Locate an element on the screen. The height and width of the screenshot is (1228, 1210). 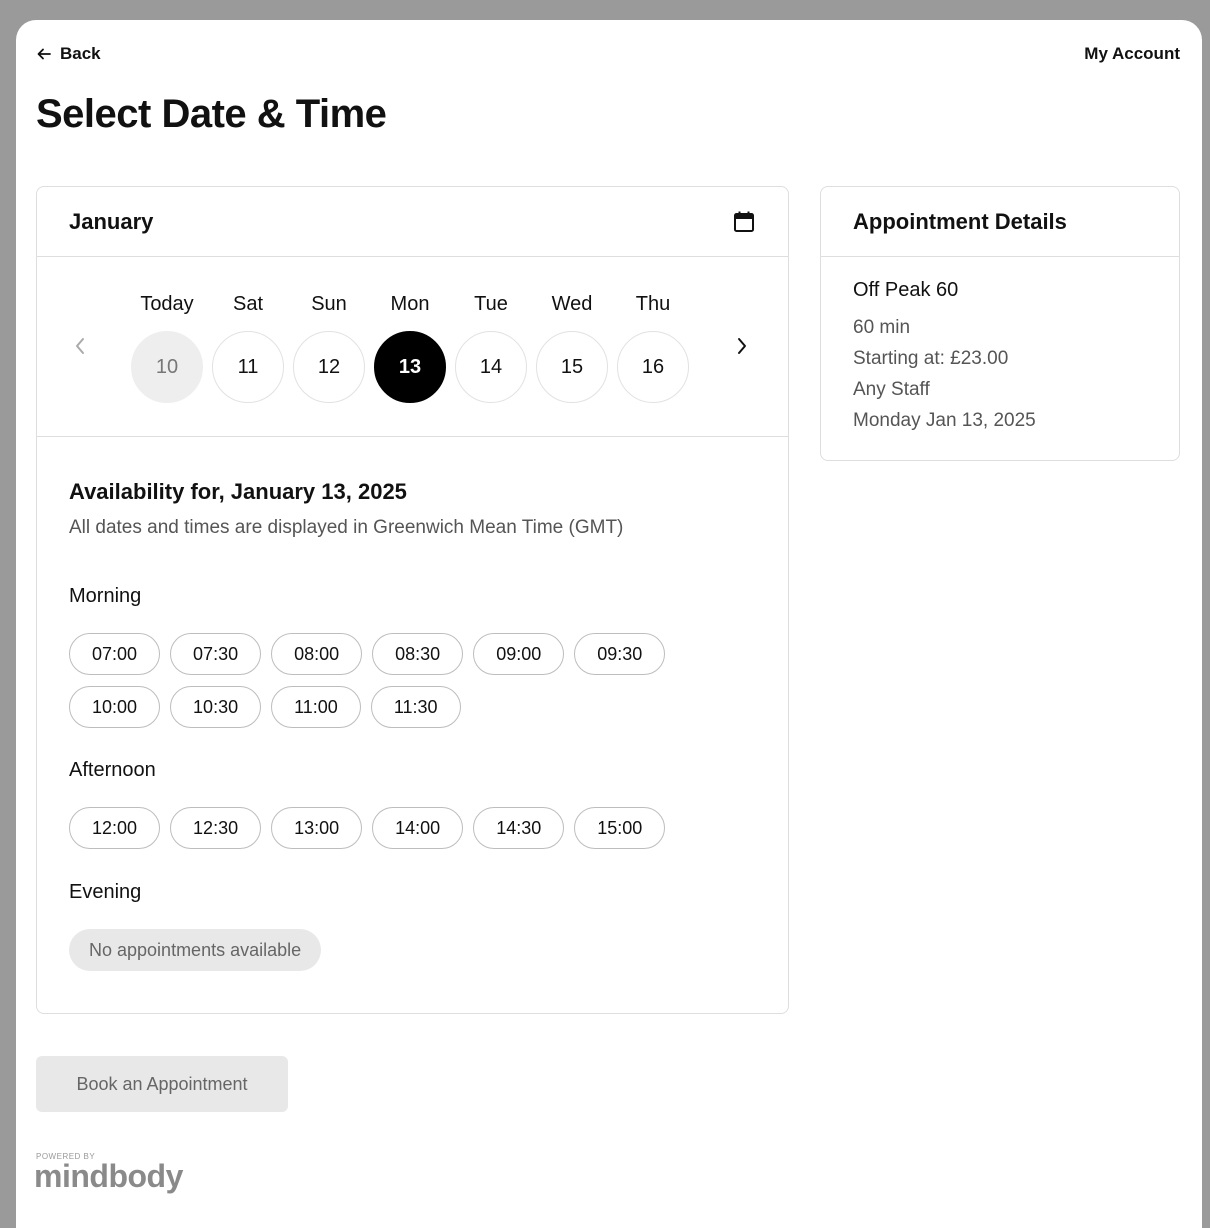
day-number-button: 14 is located at coordinates (491, 367).